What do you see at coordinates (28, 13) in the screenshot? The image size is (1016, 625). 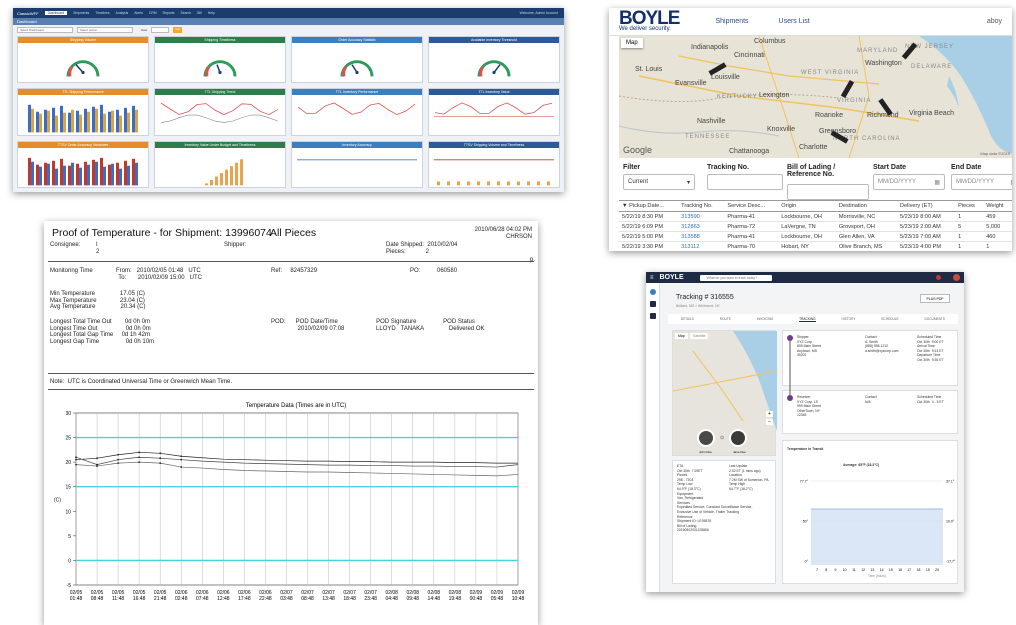 I see `dashboard-logo: ClassicWFF` at bounding box center [28, 13].